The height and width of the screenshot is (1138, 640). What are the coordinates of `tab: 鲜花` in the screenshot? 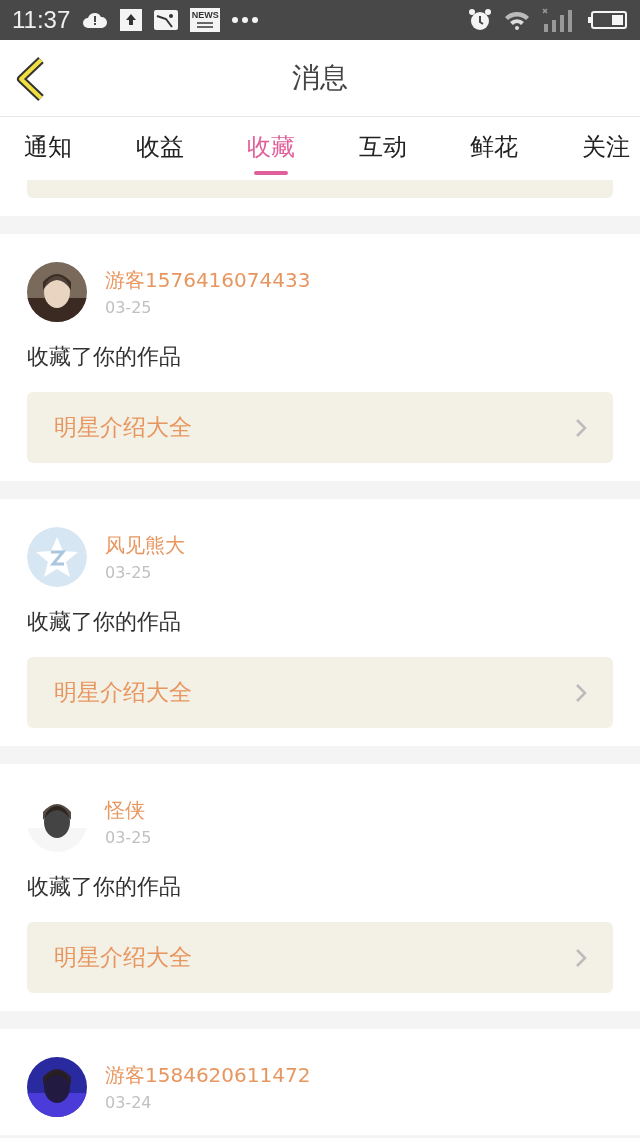 It's located at (494, 148).